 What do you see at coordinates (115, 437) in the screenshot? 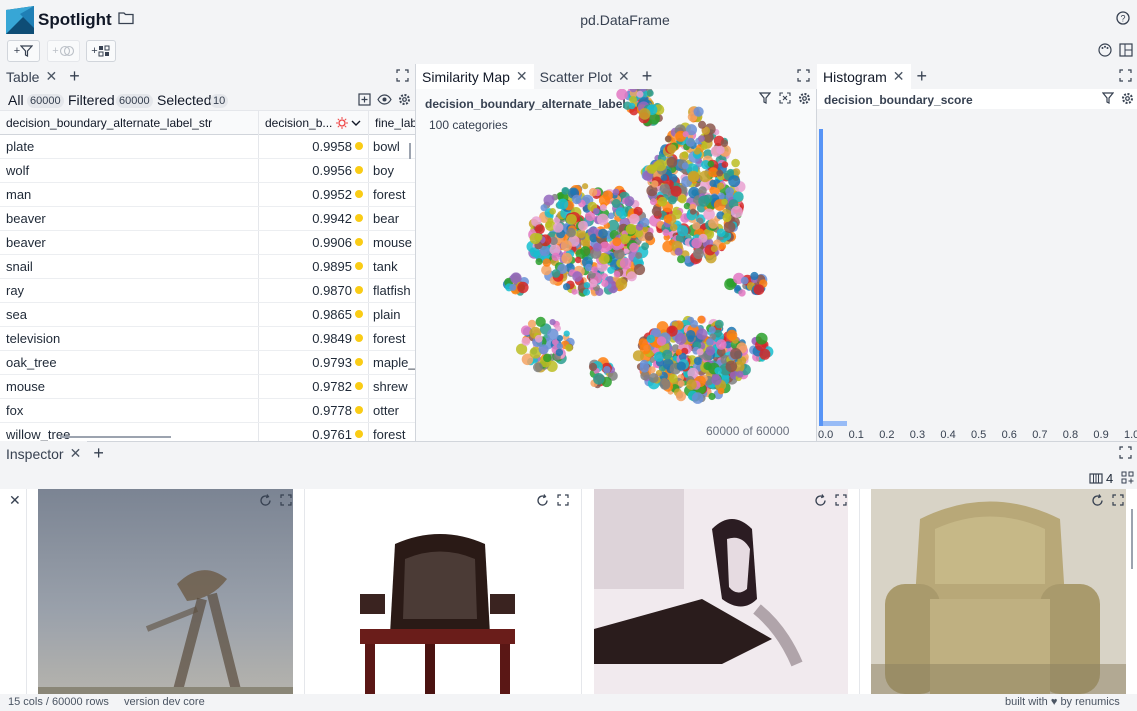
I see `horizontal-scrollbar` at bounding box center [115, 437].